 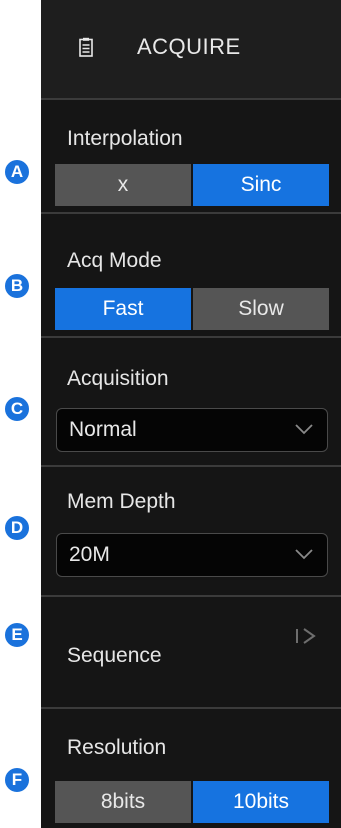 What do you see at coordinates (17, 172) in the screenshot?
I see `callout-marker-a: A` at bounding box center [17, 172].